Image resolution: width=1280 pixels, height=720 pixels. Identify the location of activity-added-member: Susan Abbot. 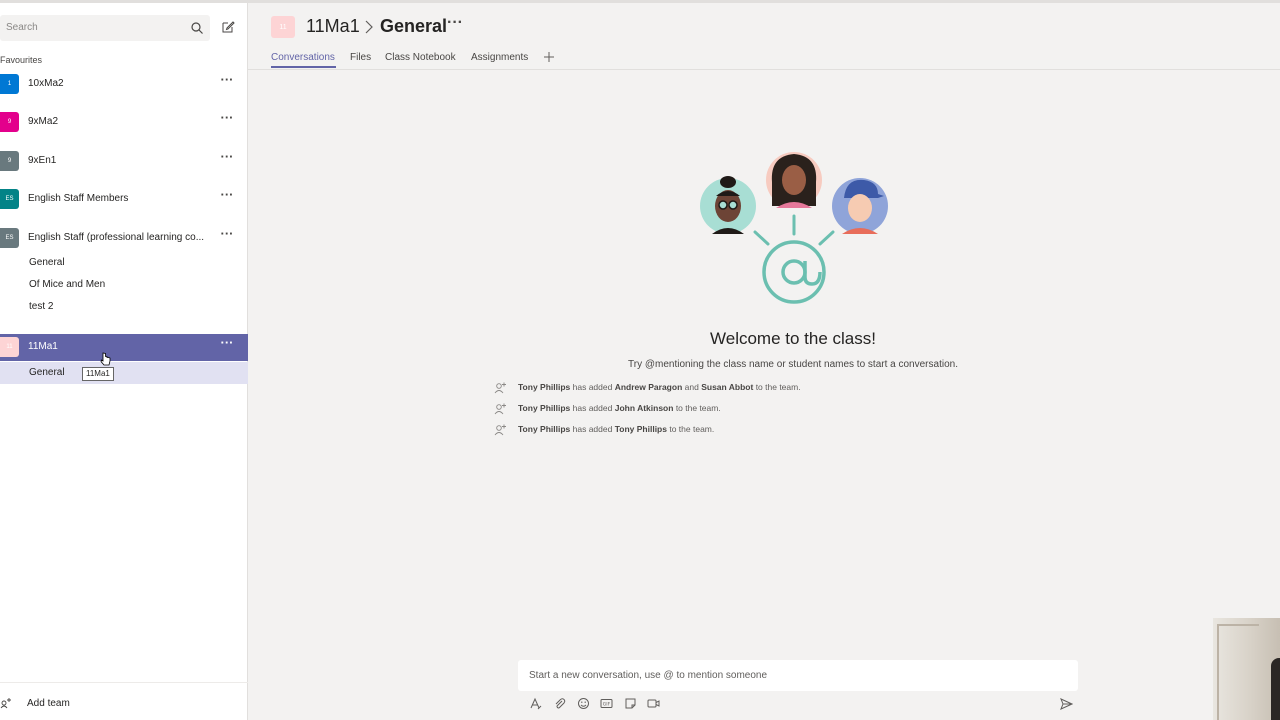
(727, 387).